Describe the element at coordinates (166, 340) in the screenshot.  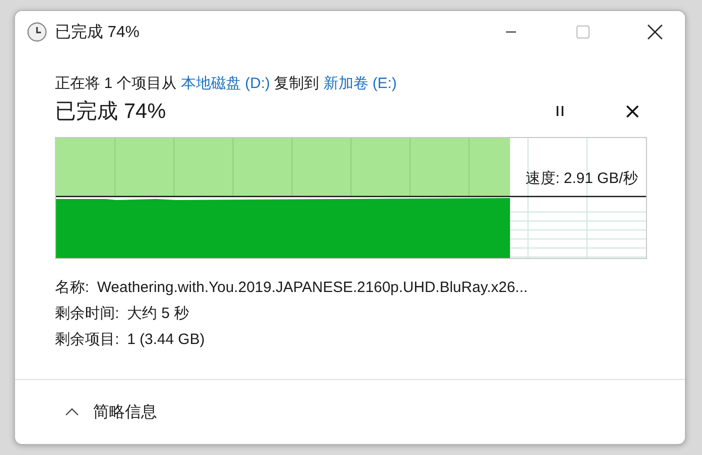
I see `detail-value: 1 (3.44 GB)` at that location.